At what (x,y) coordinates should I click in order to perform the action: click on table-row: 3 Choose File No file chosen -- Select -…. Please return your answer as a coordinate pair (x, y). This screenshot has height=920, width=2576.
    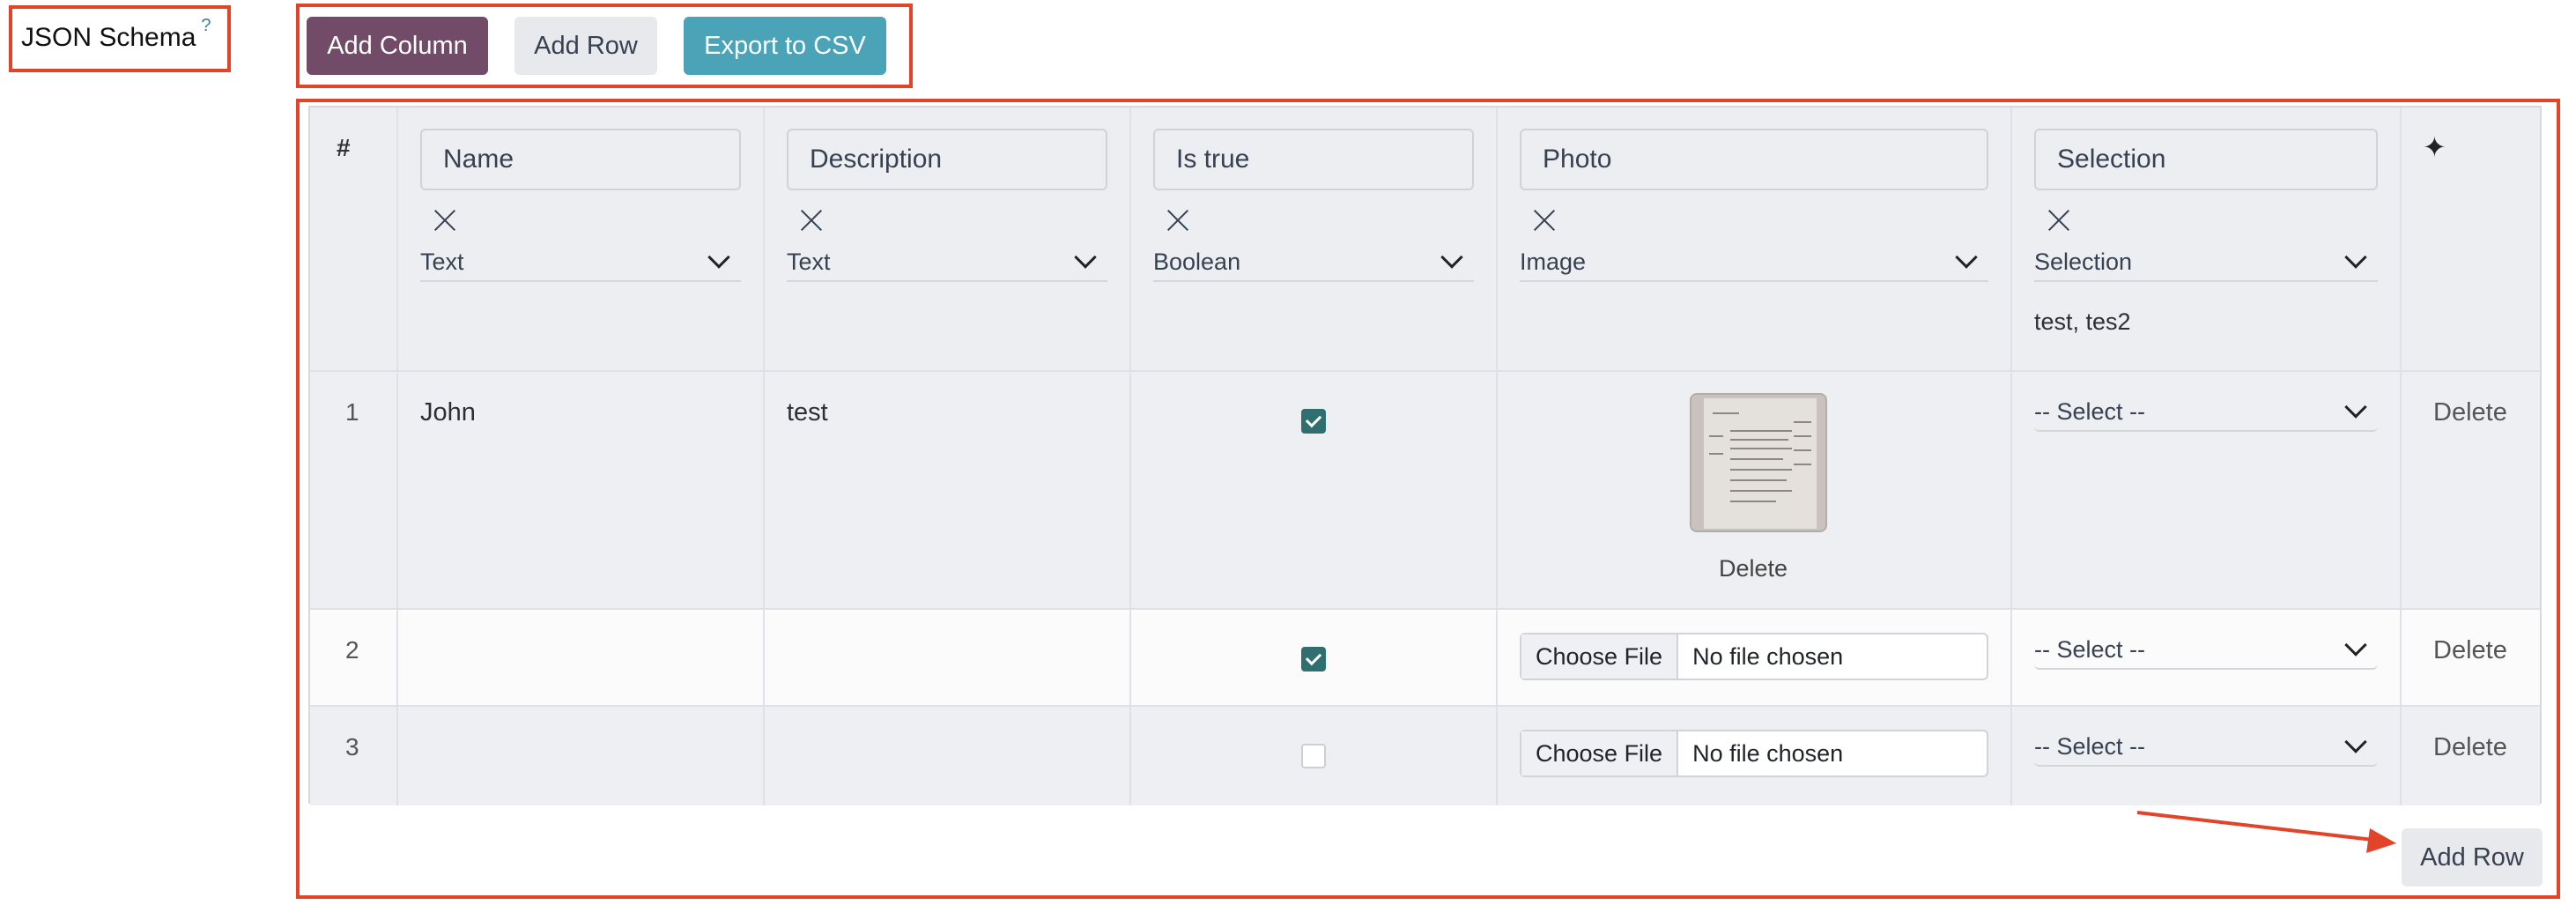
    Looking at the image, I should click on (1425, 756).